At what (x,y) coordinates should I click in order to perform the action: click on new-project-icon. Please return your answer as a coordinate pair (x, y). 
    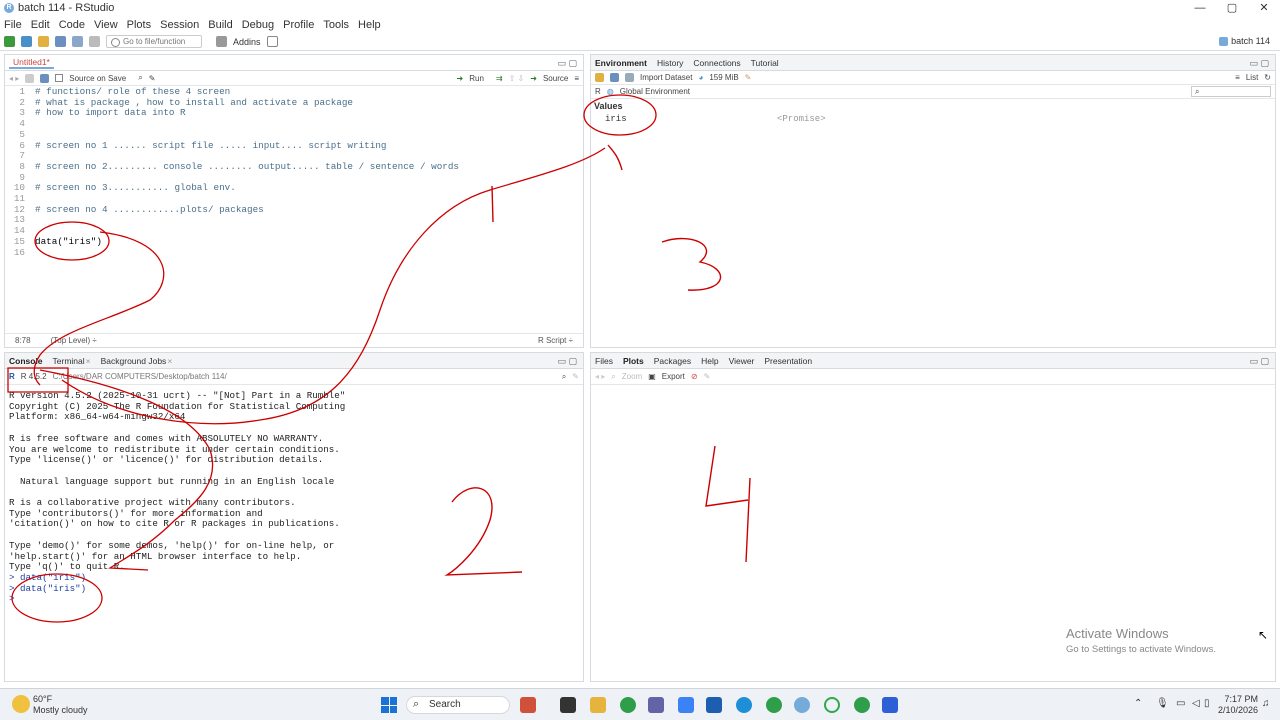
    Looking at the image, I should click on (26, 41).